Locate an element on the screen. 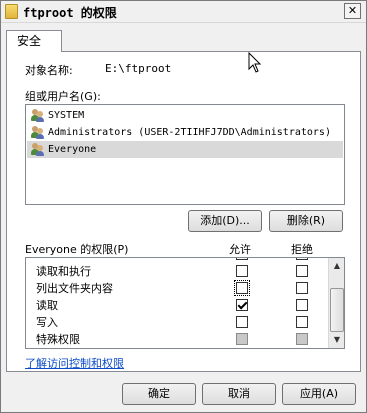  list-item-system: SYSTEM is located at coordinates (185, 115).